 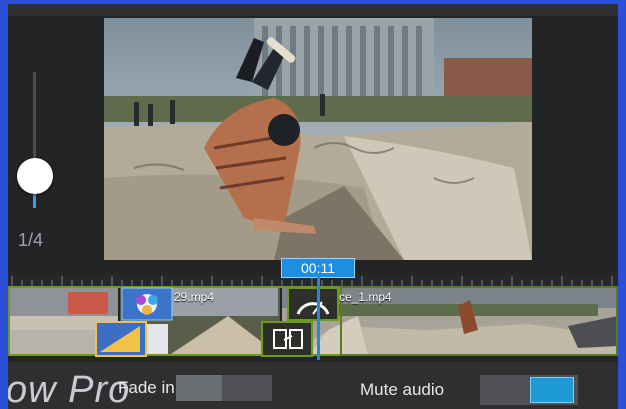 I want to click on zoom-slider-knob, so click(x=35, y=176).